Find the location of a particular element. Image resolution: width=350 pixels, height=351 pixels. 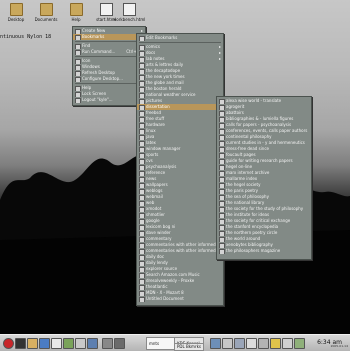

main-menu-item-label: Refresh Desktop is located at coordinates (98, 72).